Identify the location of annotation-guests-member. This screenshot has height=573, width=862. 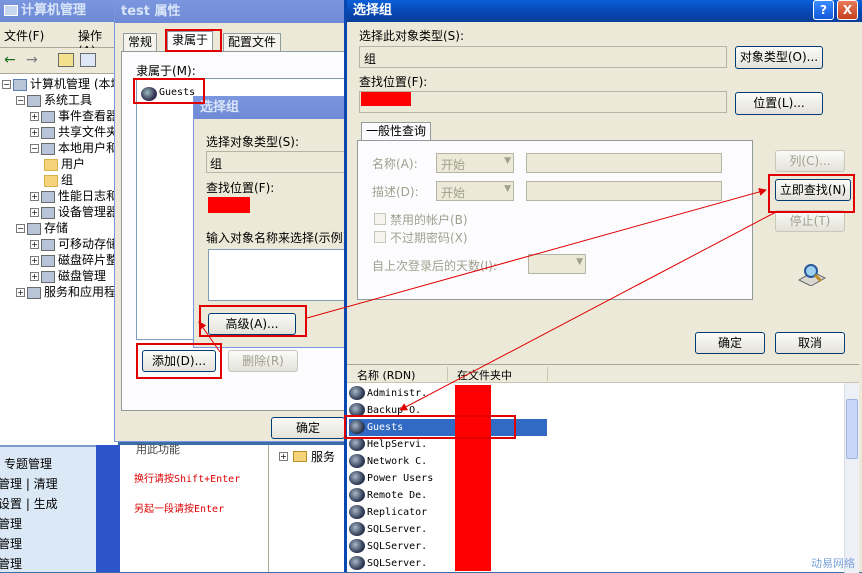
(169, 91).